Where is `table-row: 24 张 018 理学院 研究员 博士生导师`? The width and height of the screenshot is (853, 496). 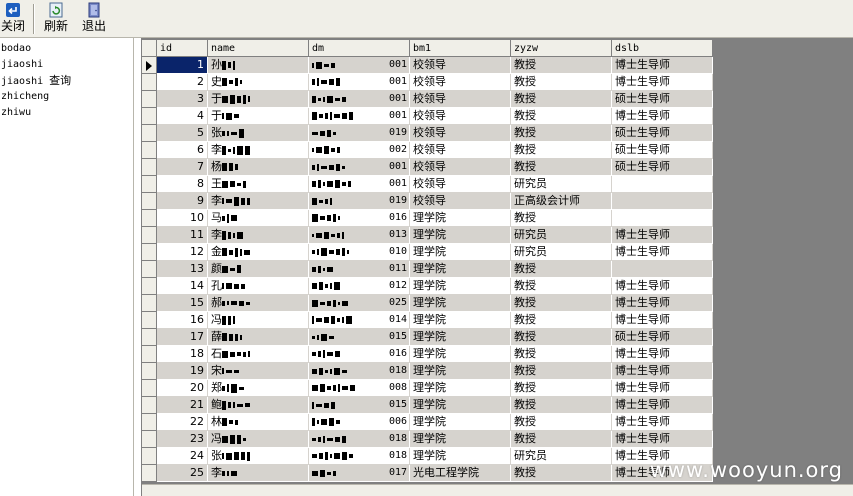
table-row: 24 张 018 理学院 研究员 博士生导师 is located at coordinates (427, 456).